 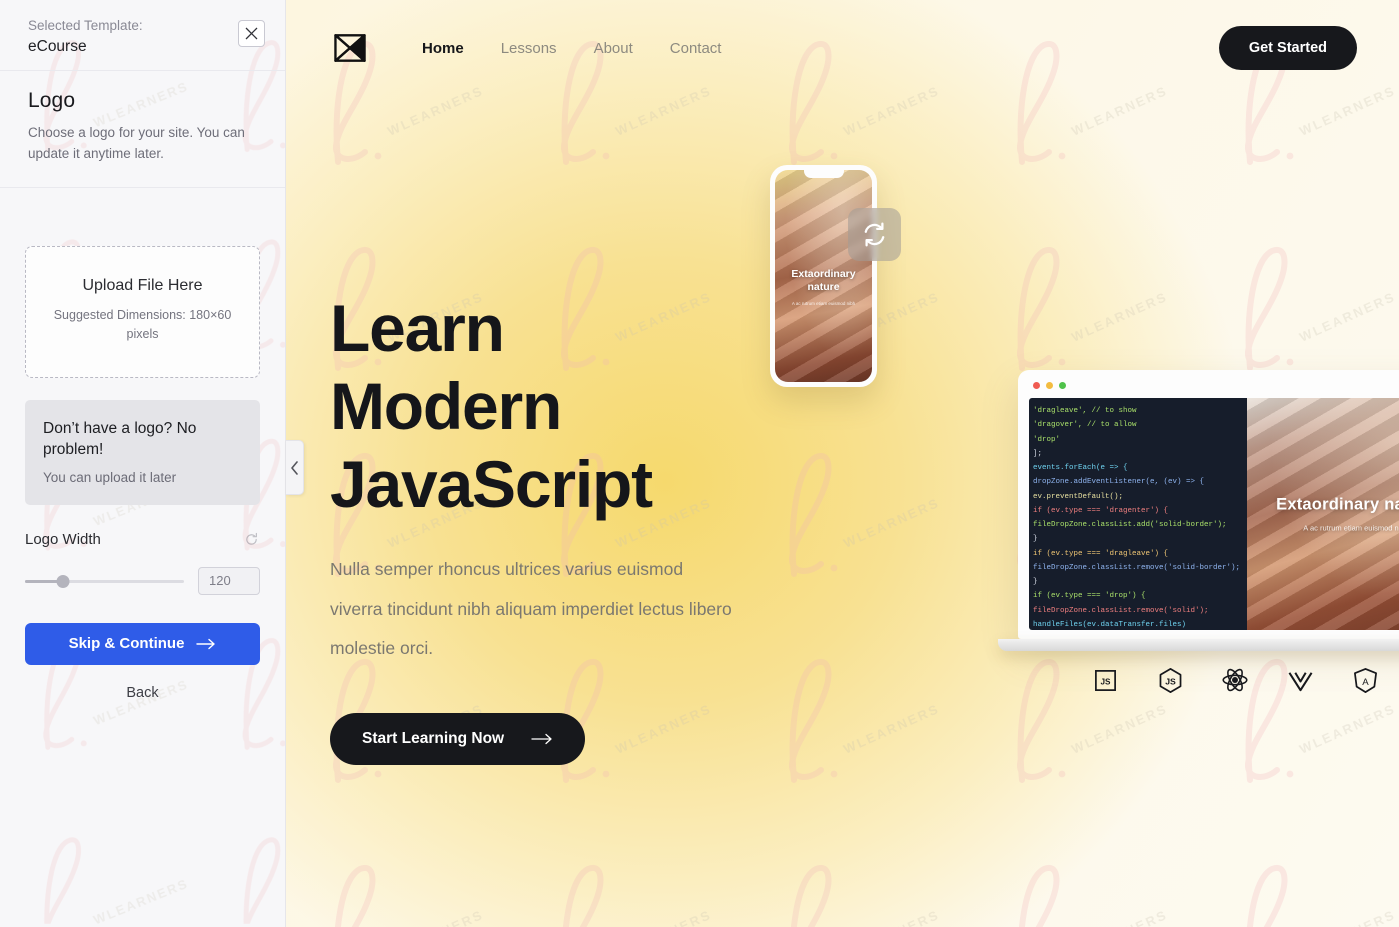 I want to click on code-line: ev.preventDefault();, so click(x=1078, y=496).